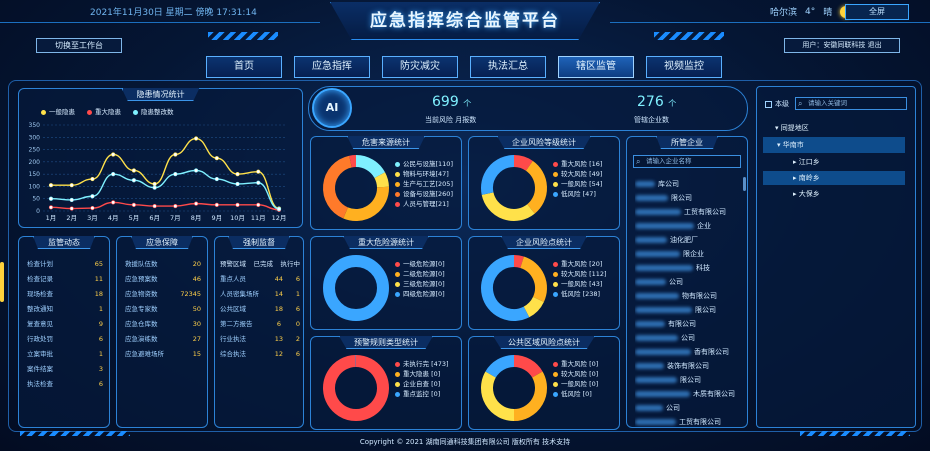 This screenshot has width=930, height=451. I want to click on table-value: 3, so click(100, 369).